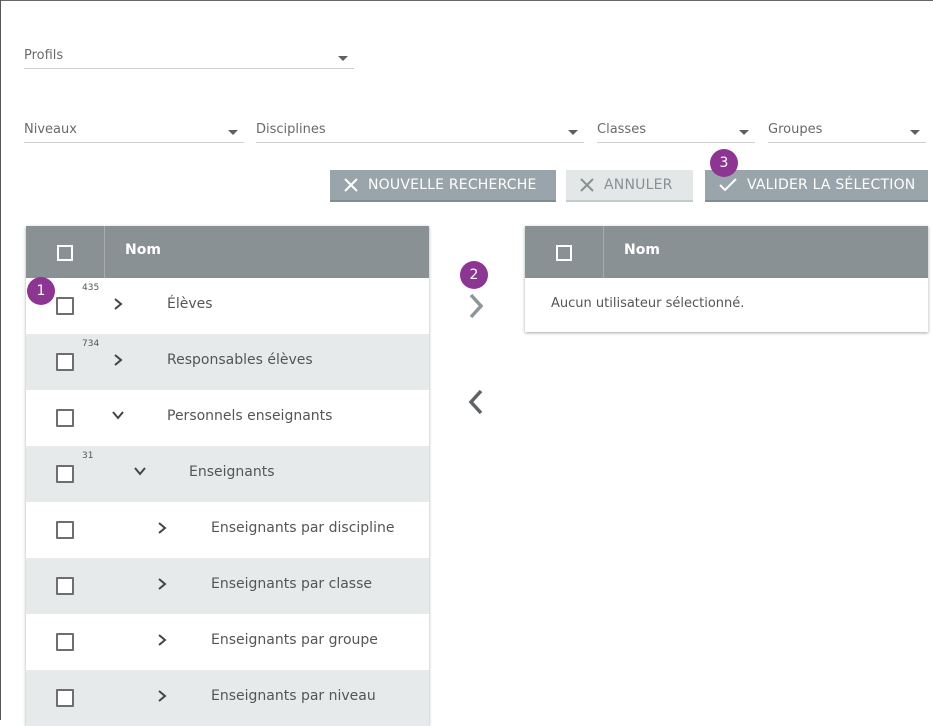 The height and width of the screenshot is (726, 933). Describe the element at coordinates (452, 185) in the screenshot. I see `new-search-label: NOUVELLE RECHERCHE` at that location.